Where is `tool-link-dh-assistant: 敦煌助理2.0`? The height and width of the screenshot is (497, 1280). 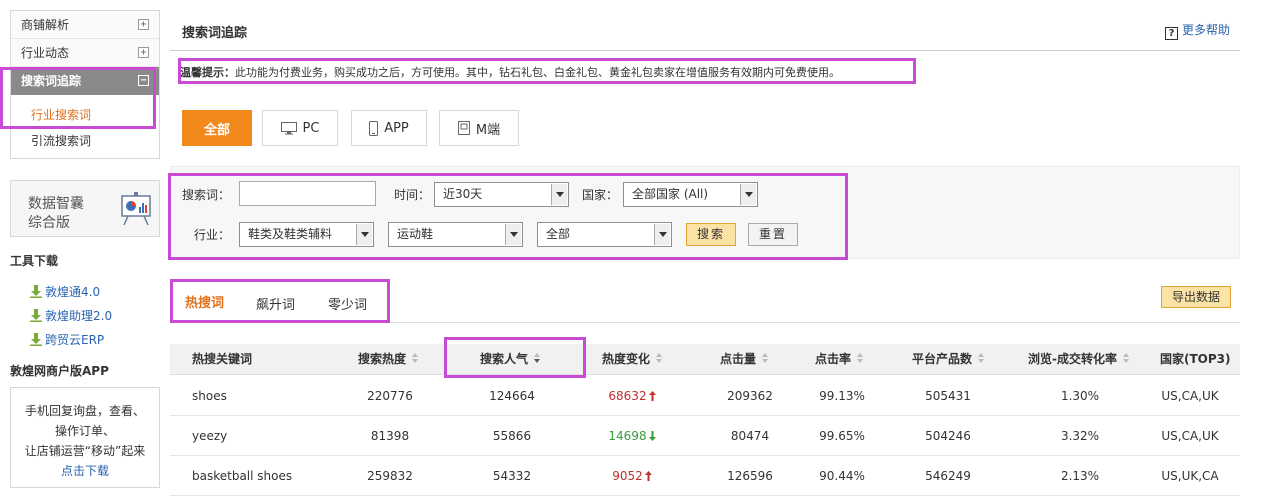 tool-link-dh-assistant: 敦煌助理2.0 is located at coordinates (71, 315).